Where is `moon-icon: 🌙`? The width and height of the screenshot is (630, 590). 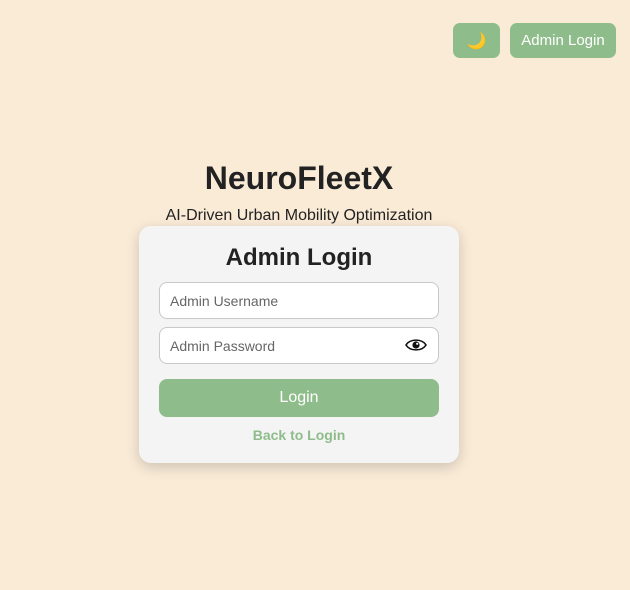
moon-icon: 🌙 is located at coordinates (476, 41).